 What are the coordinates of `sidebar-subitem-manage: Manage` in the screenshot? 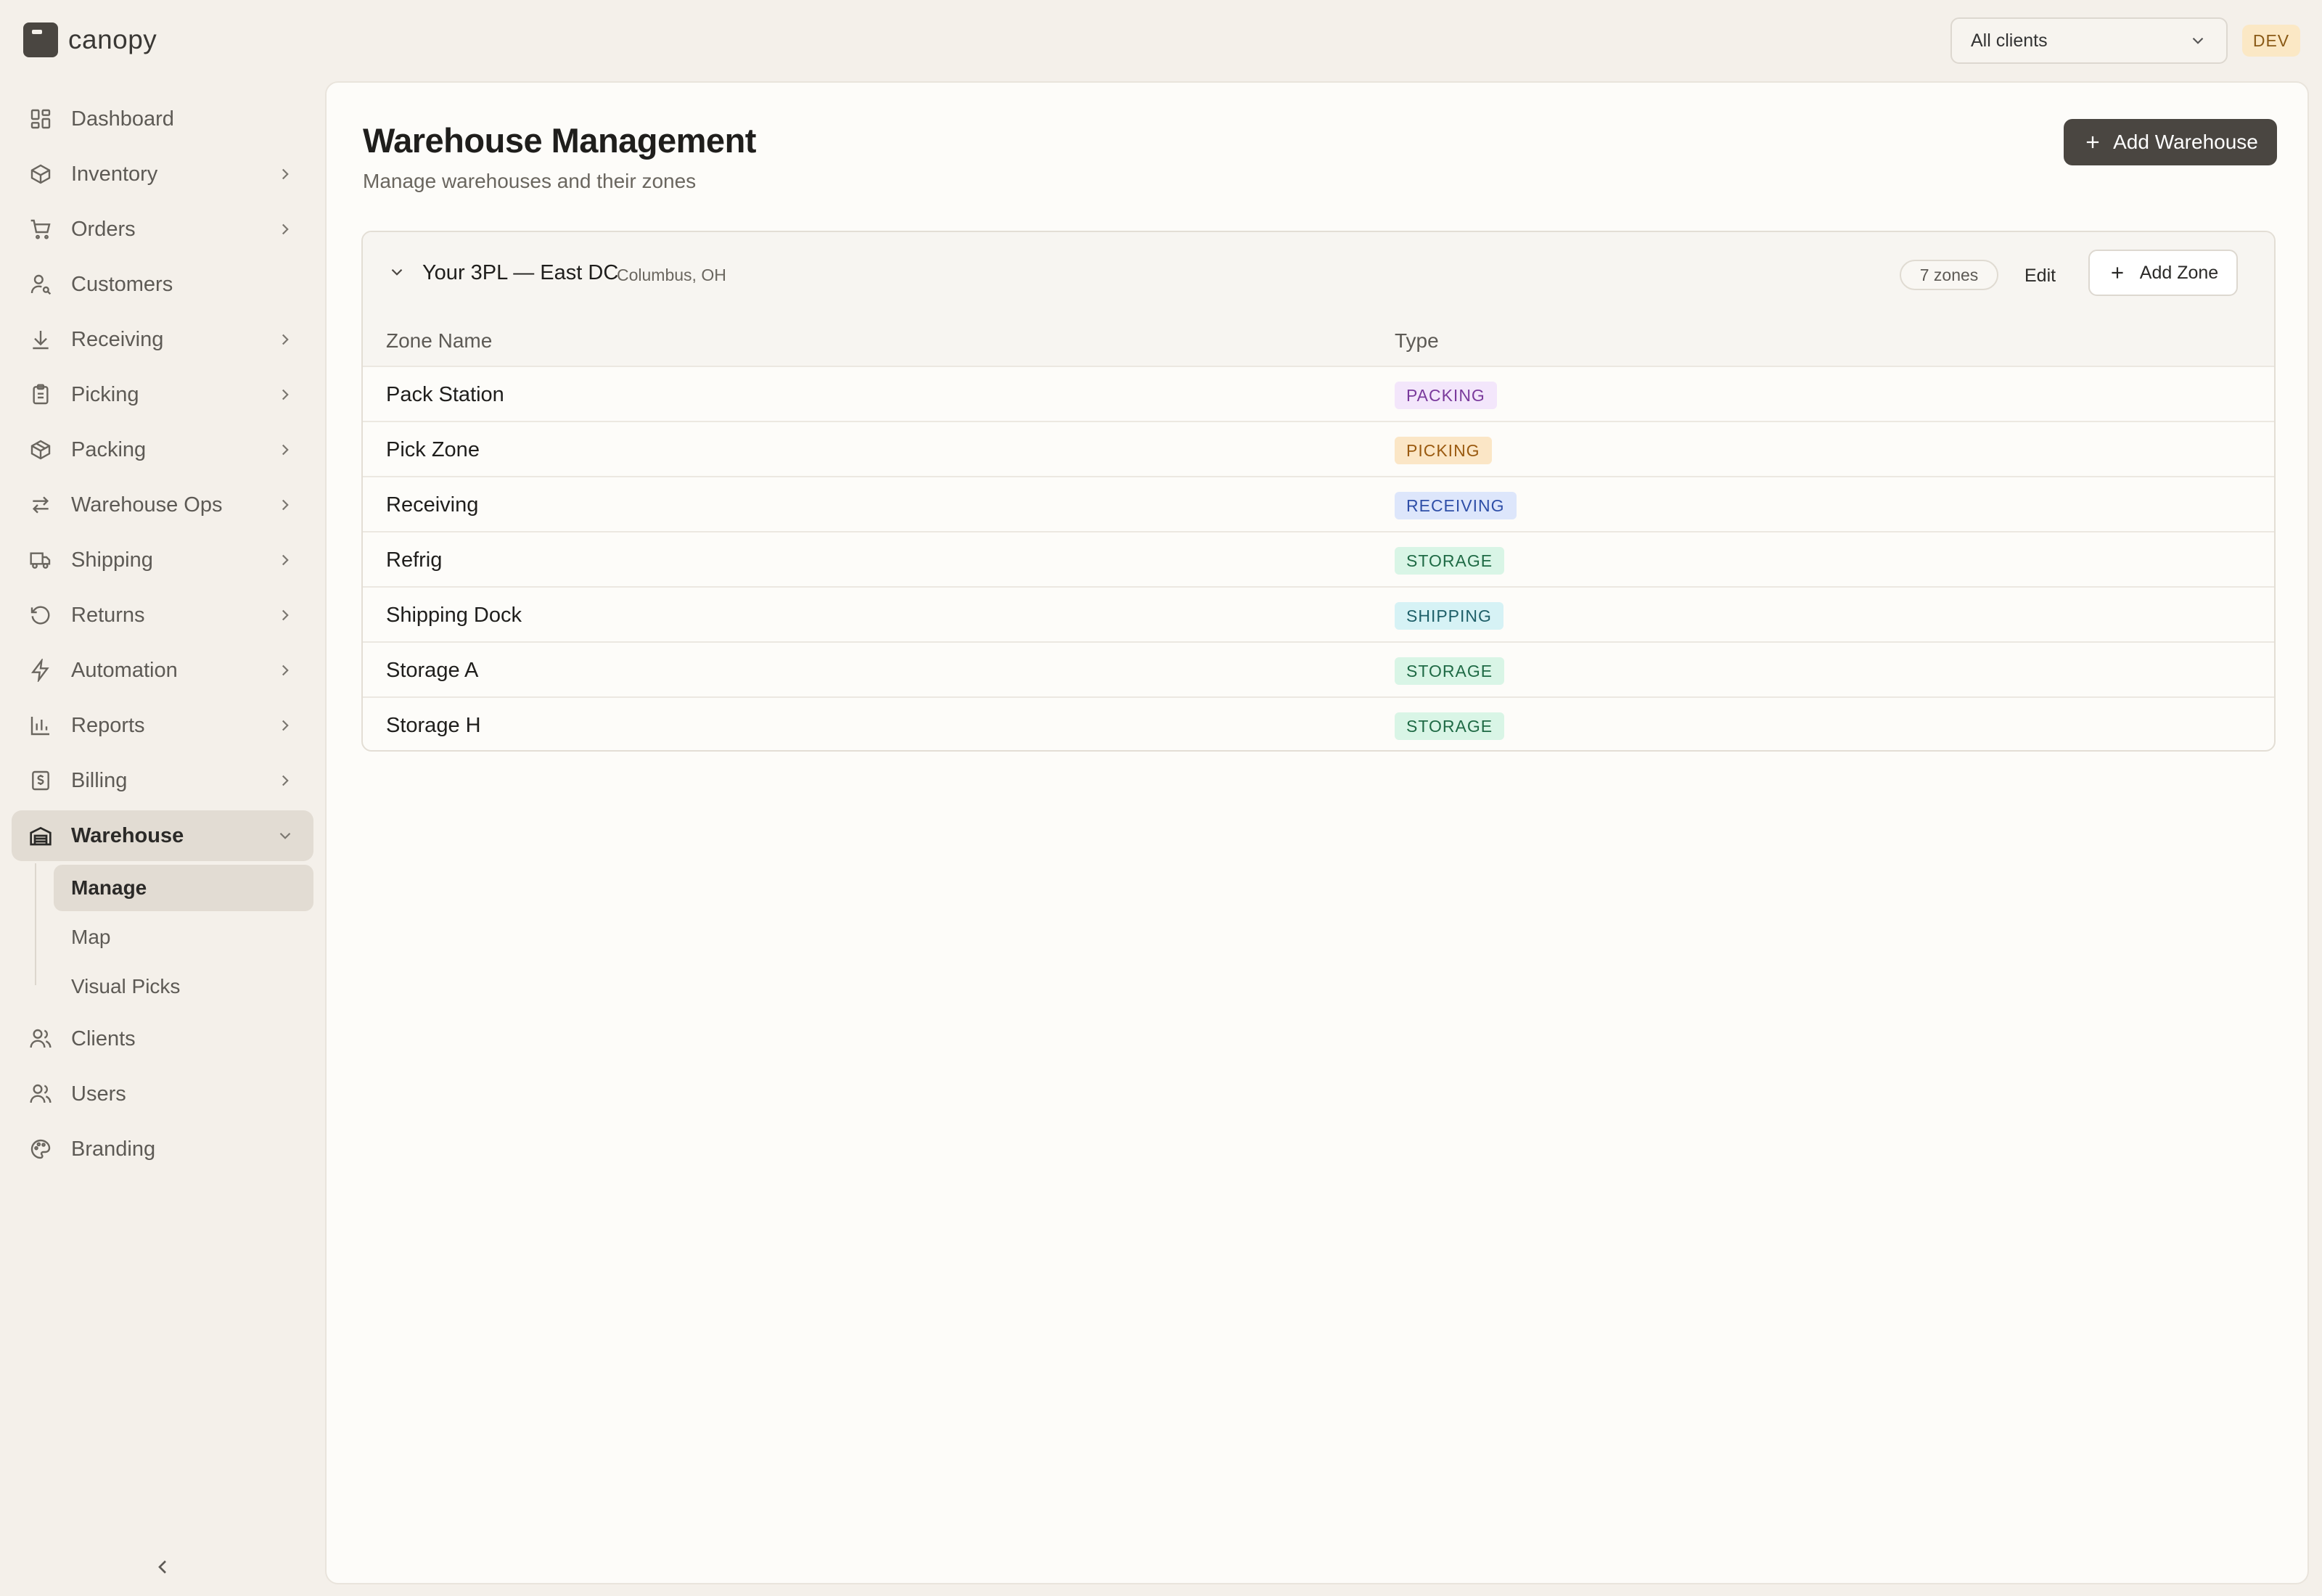 It's located at (183, 888).